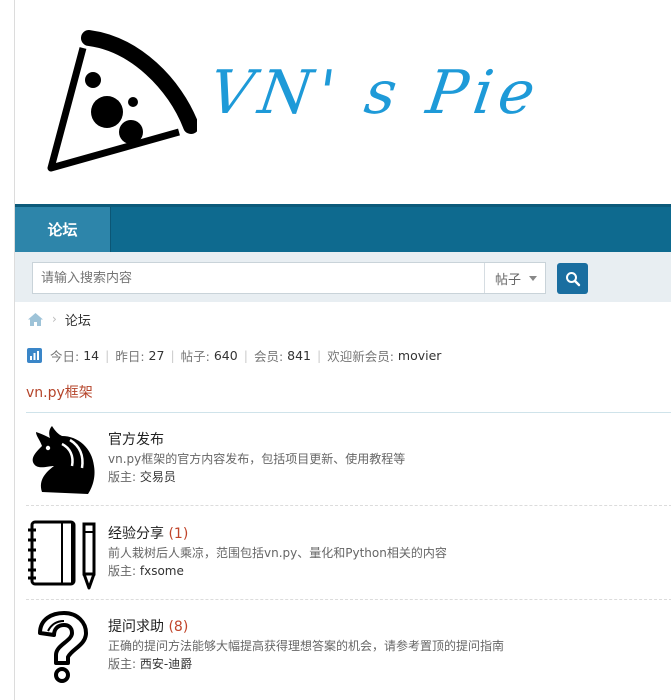  What do you see at coordinates (277, 534) in the screenshot?
I see `forum-title: 经验分享 (1)` at bounding box center [277, 534].